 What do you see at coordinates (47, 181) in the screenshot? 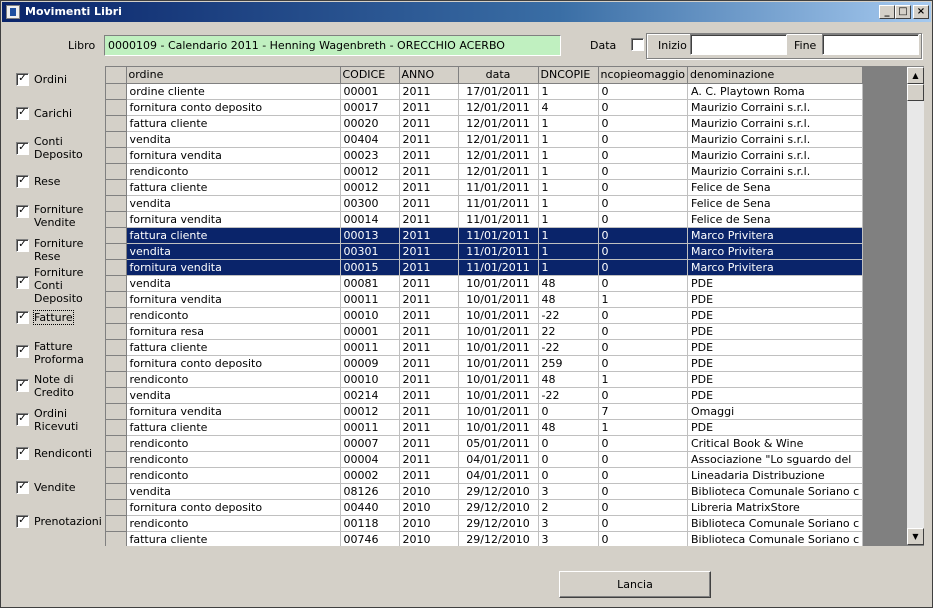
I see `filter-checkbox-label: Rese` at bounding box center [47, 181].